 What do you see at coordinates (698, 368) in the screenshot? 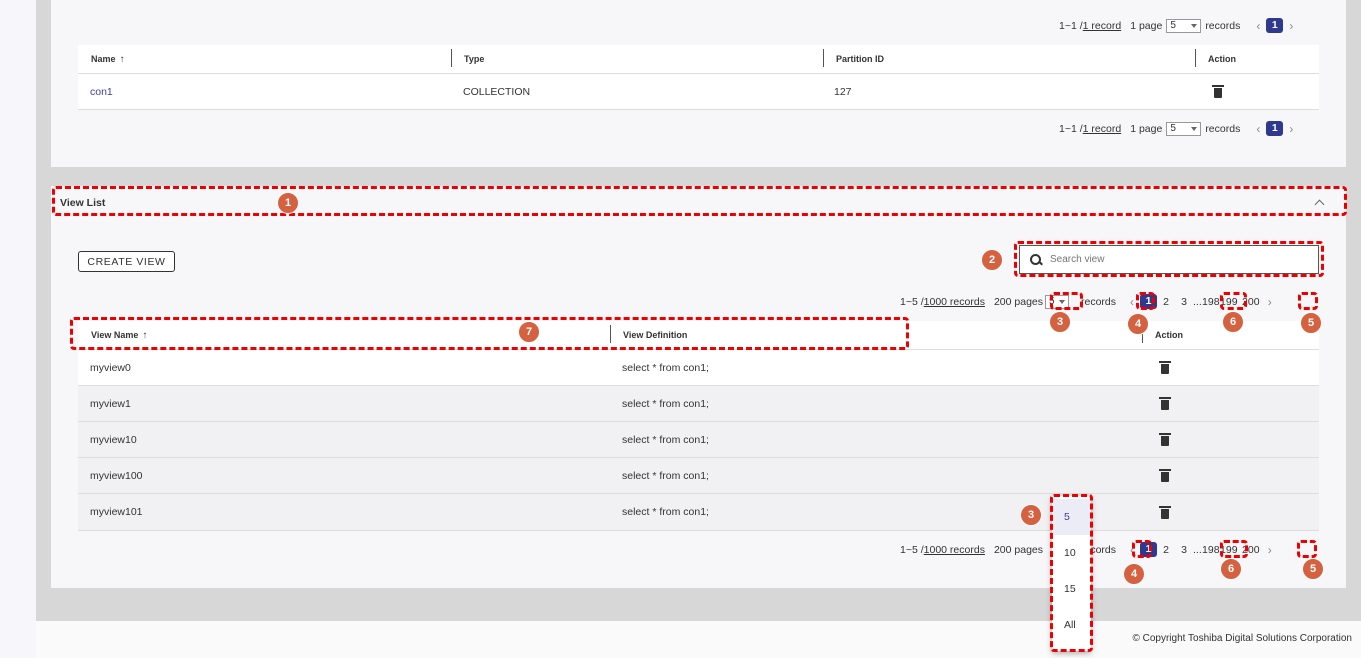
I see `table-row: myview0 select * from con1;` at bounding box center [698, 368].